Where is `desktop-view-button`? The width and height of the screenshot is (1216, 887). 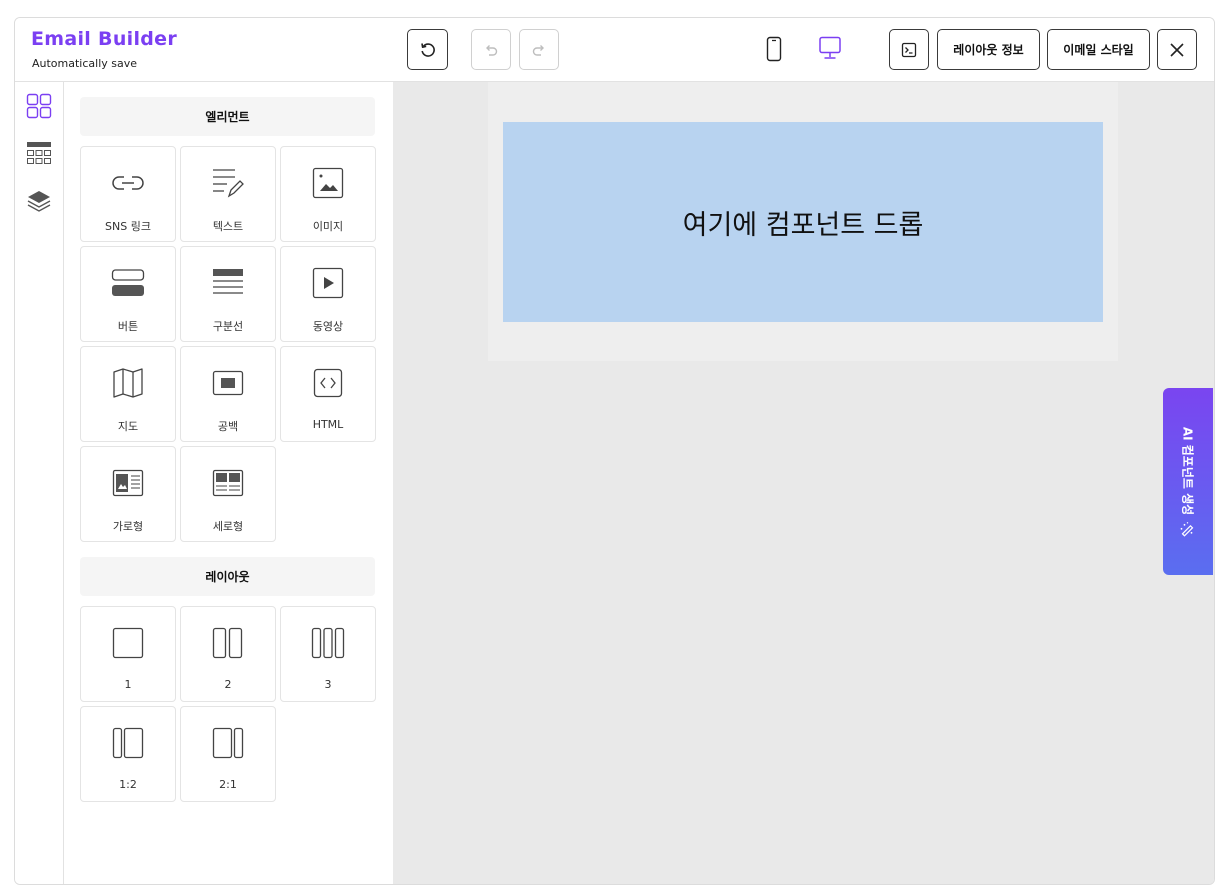
desktop-view-button is located at coordinates (830, 49).